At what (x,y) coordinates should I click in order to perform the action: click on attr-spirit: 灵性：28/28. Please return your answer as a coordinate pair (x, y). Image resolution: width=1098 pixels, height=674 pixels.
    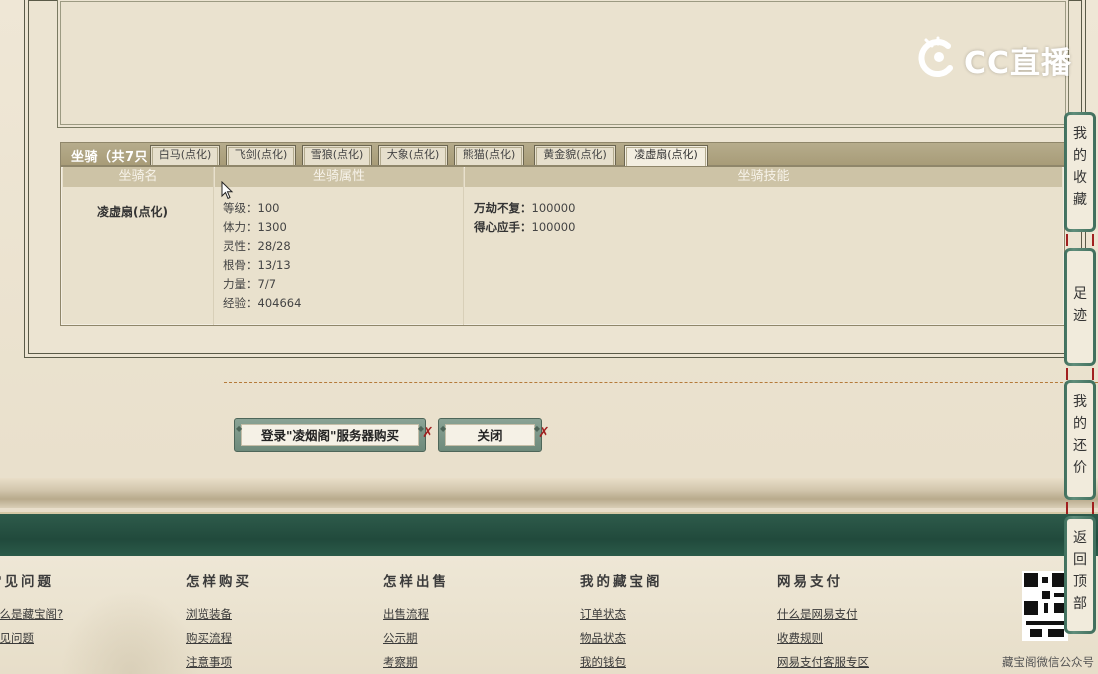
    Looking at the image, I should click on (257, 246).